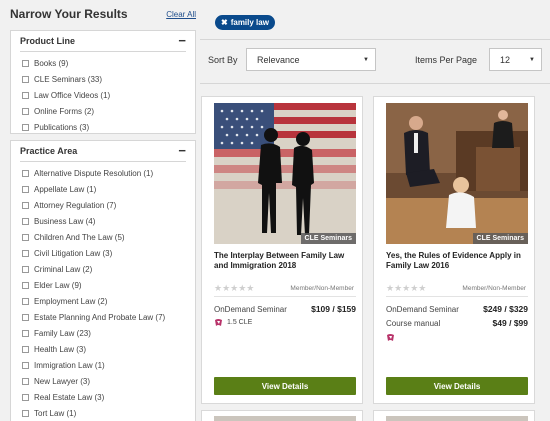  What do you see at coordinates (60, 349) in the screenshot?
I see `facet-option-label: Health Law (3)` at bounding box center [60, 349].